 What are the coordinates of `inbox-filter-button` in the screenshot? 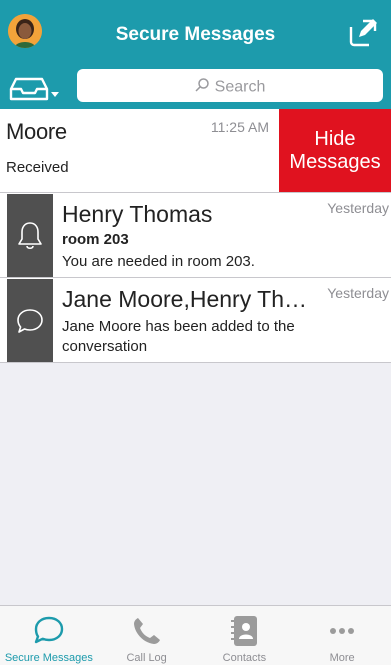 It's located at (35, 89).